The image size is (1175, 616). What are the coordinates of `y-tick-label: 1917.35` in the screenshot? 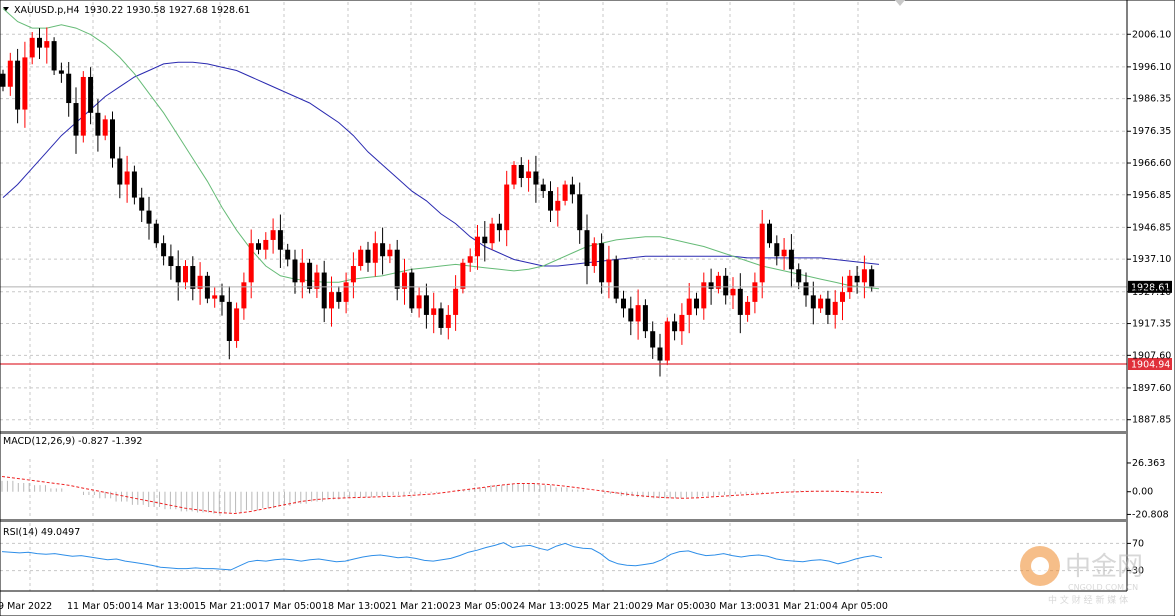 It's located at (1151, 324).